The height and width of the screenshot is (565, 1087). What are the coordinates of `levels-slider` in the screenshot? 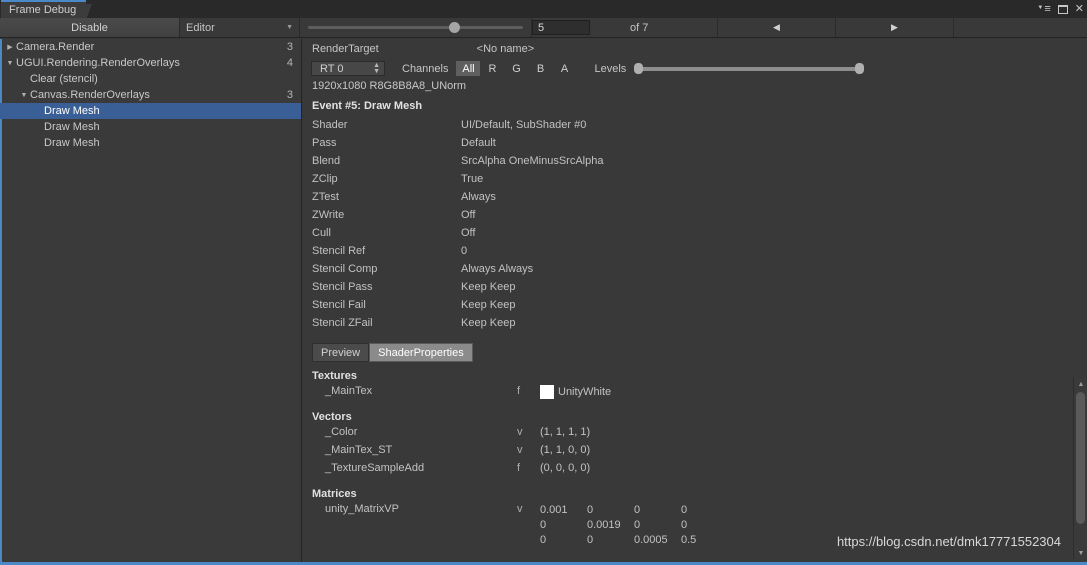 It's located at (749, 68).